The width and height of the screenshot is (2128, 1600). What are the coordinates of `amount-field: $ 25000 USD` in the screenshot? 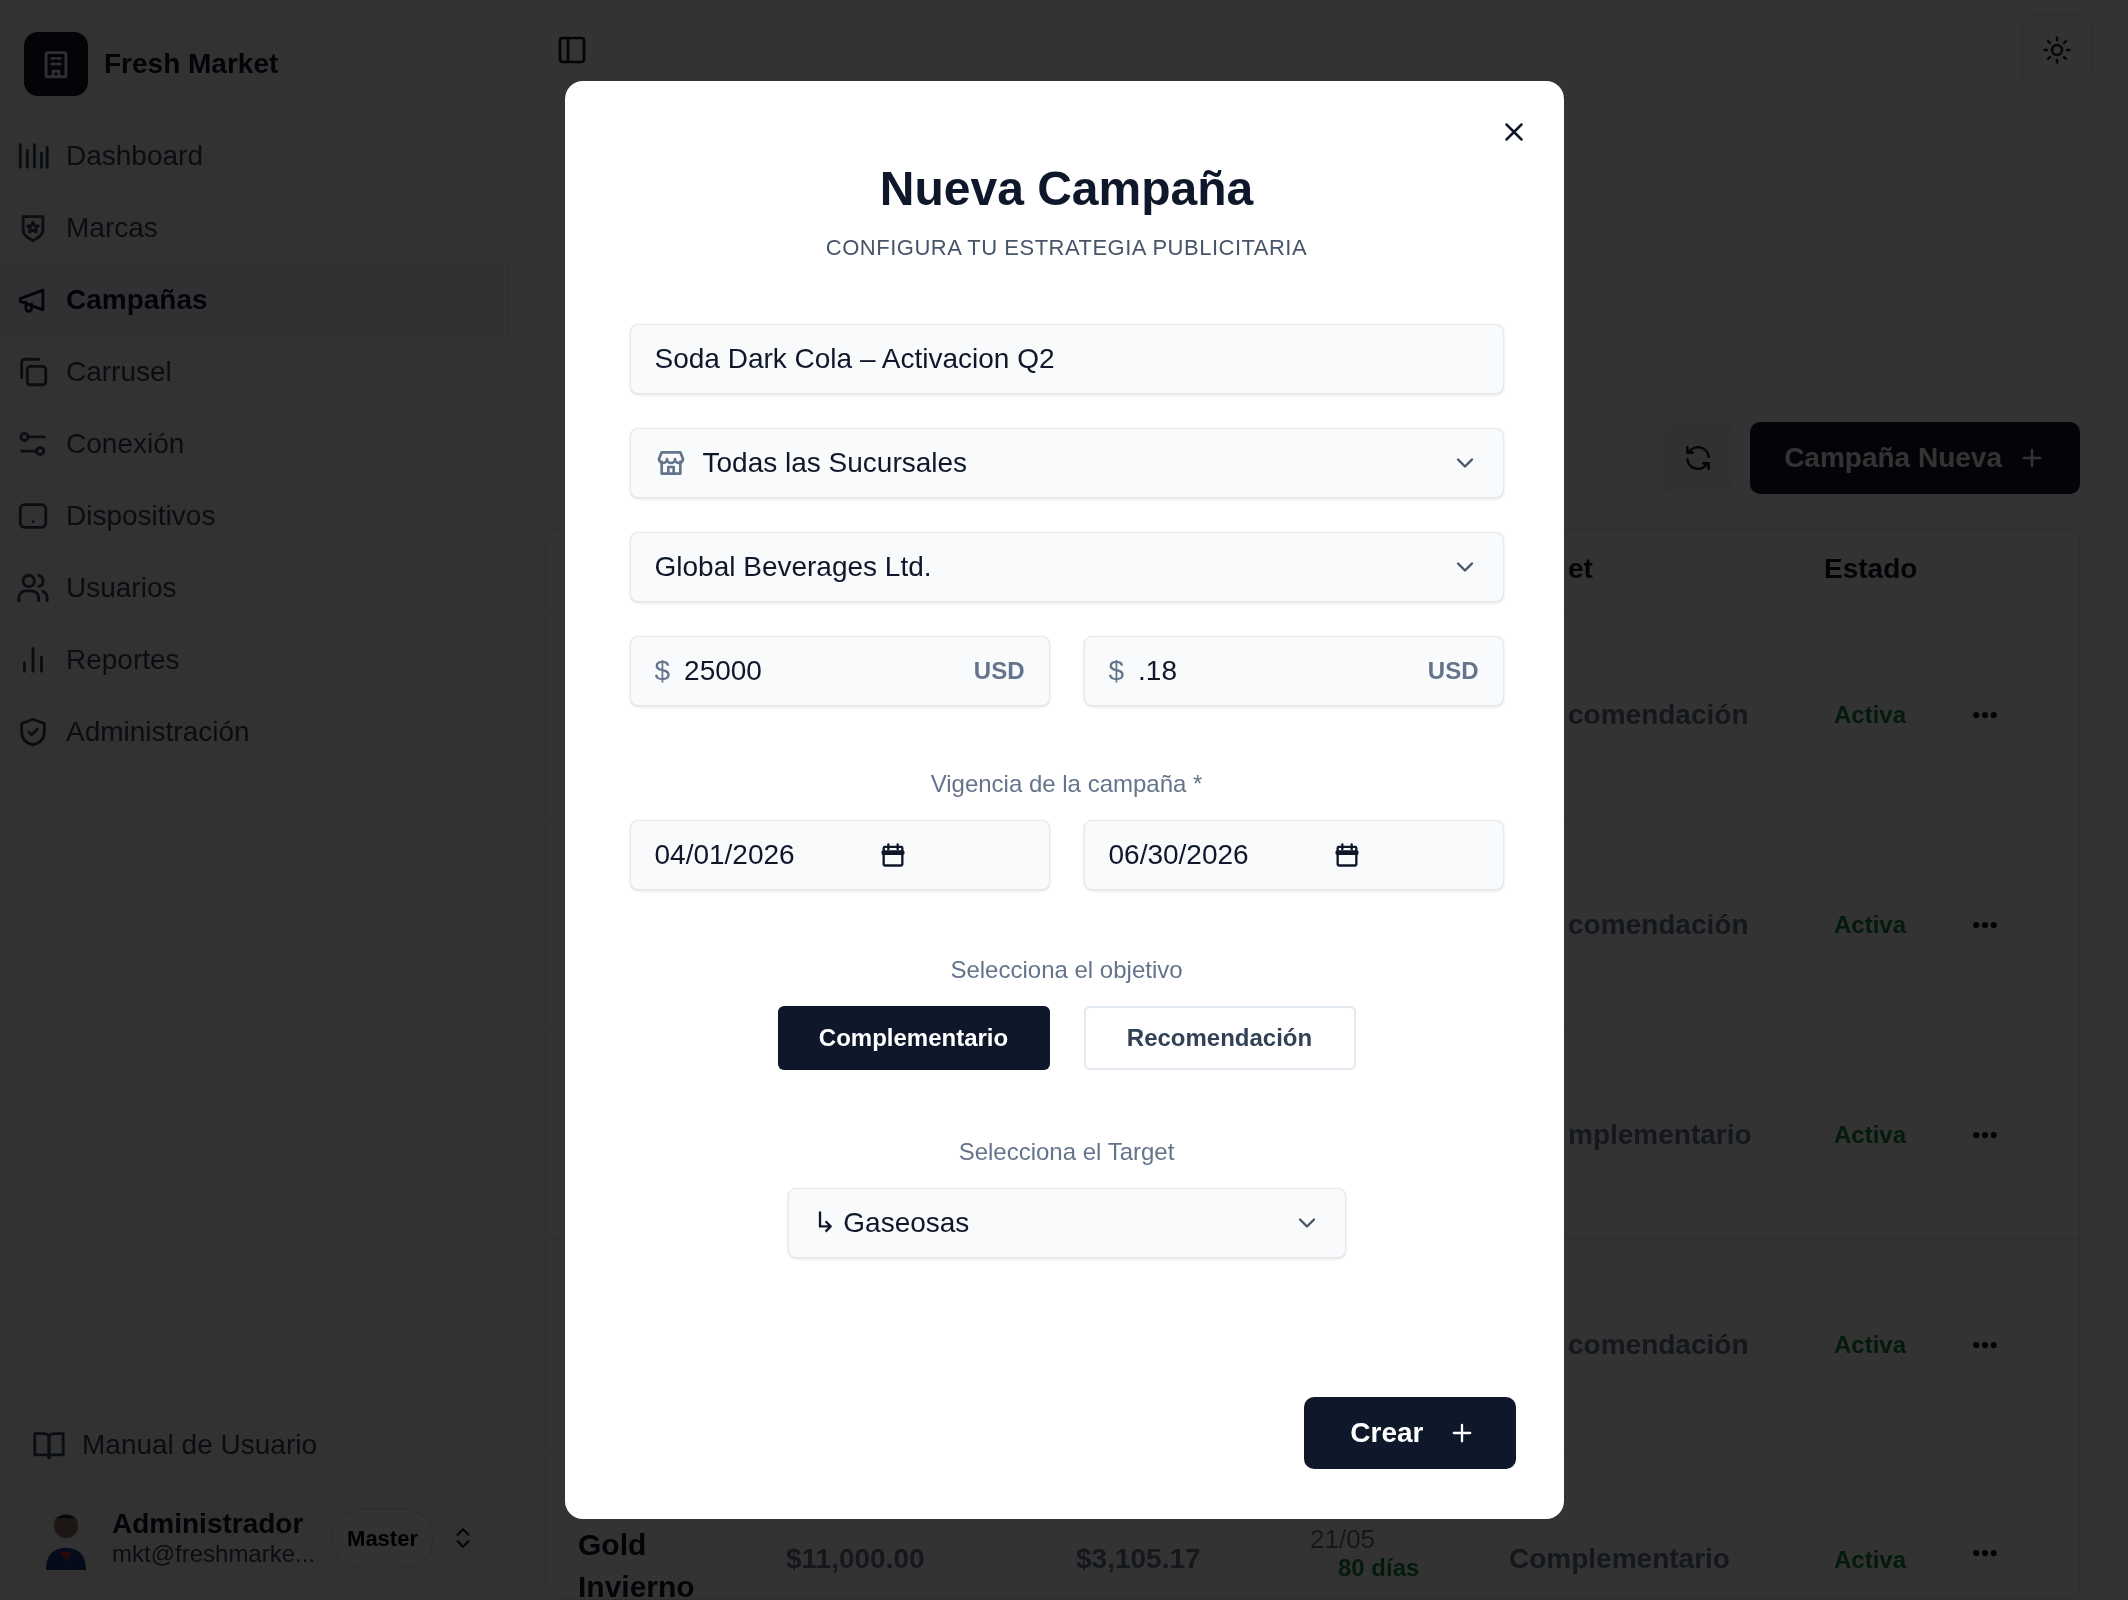 It's located at (839, 671).